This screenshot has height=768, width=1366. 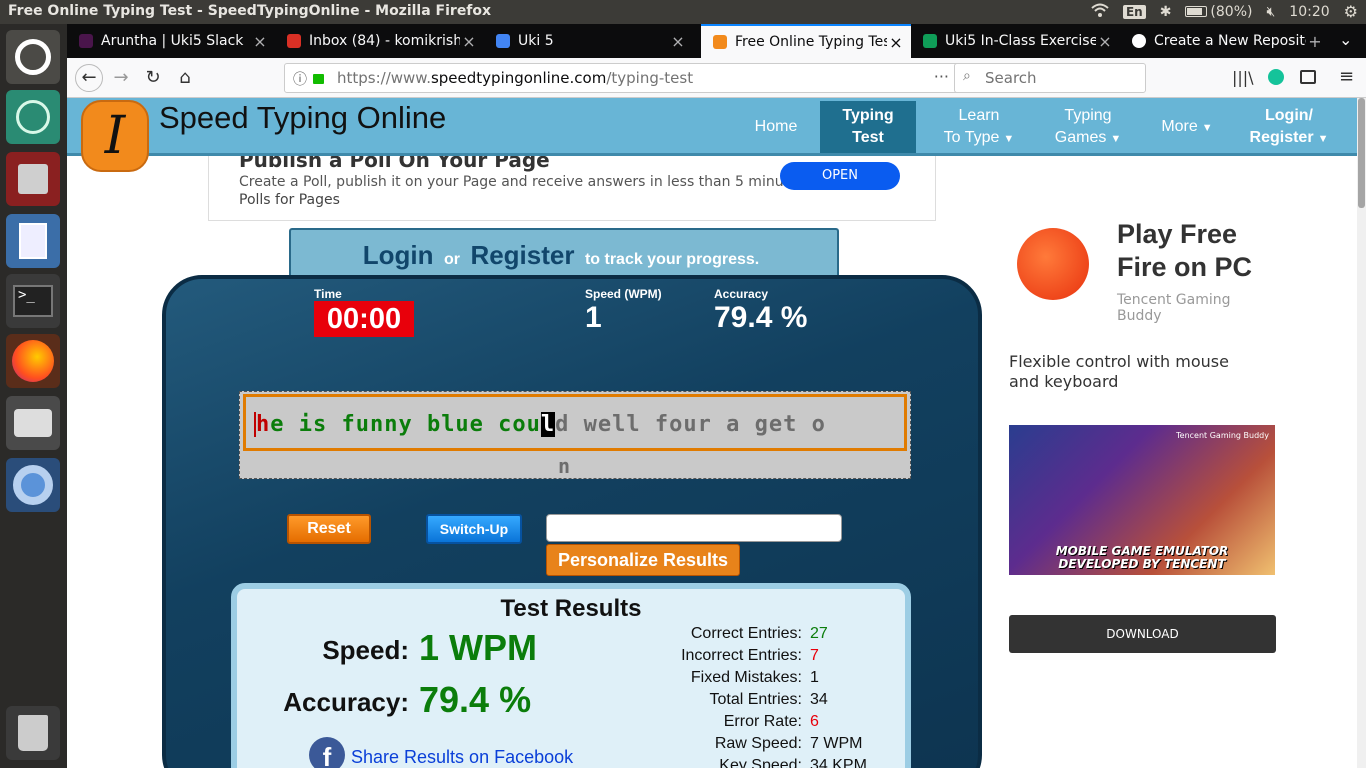 I want to click on nav-typing-games: Typing Games ▼, so click(x=1088, y=127).